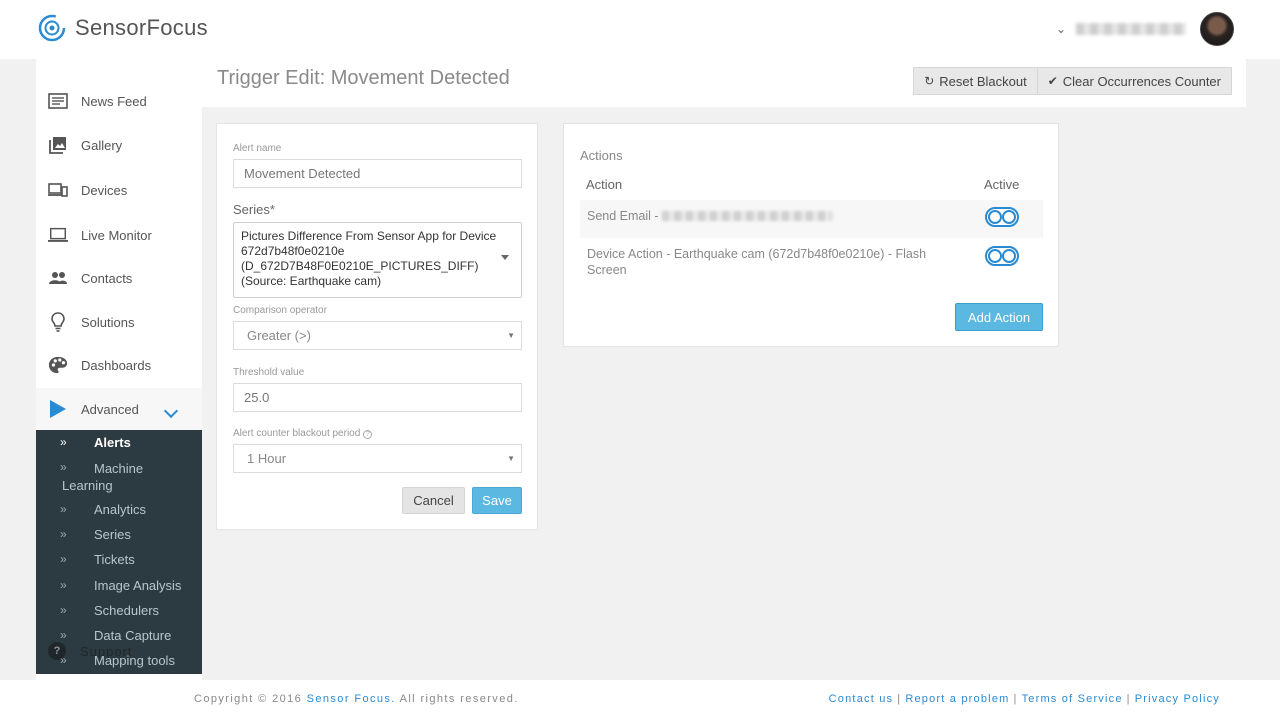  I want to click on column-header-active: Active, so click(1002, 184).